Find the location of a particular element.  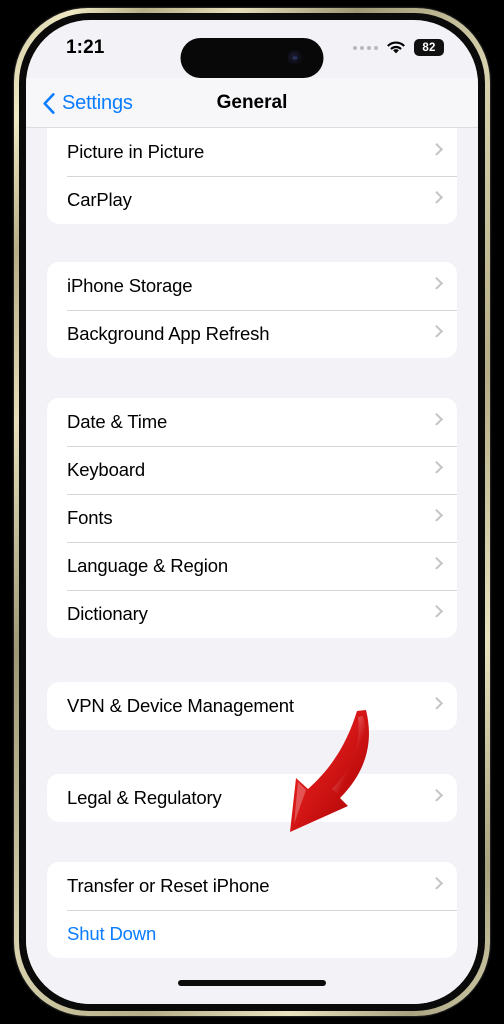

list-item: Dictionary is located at coordinates (252, 614).